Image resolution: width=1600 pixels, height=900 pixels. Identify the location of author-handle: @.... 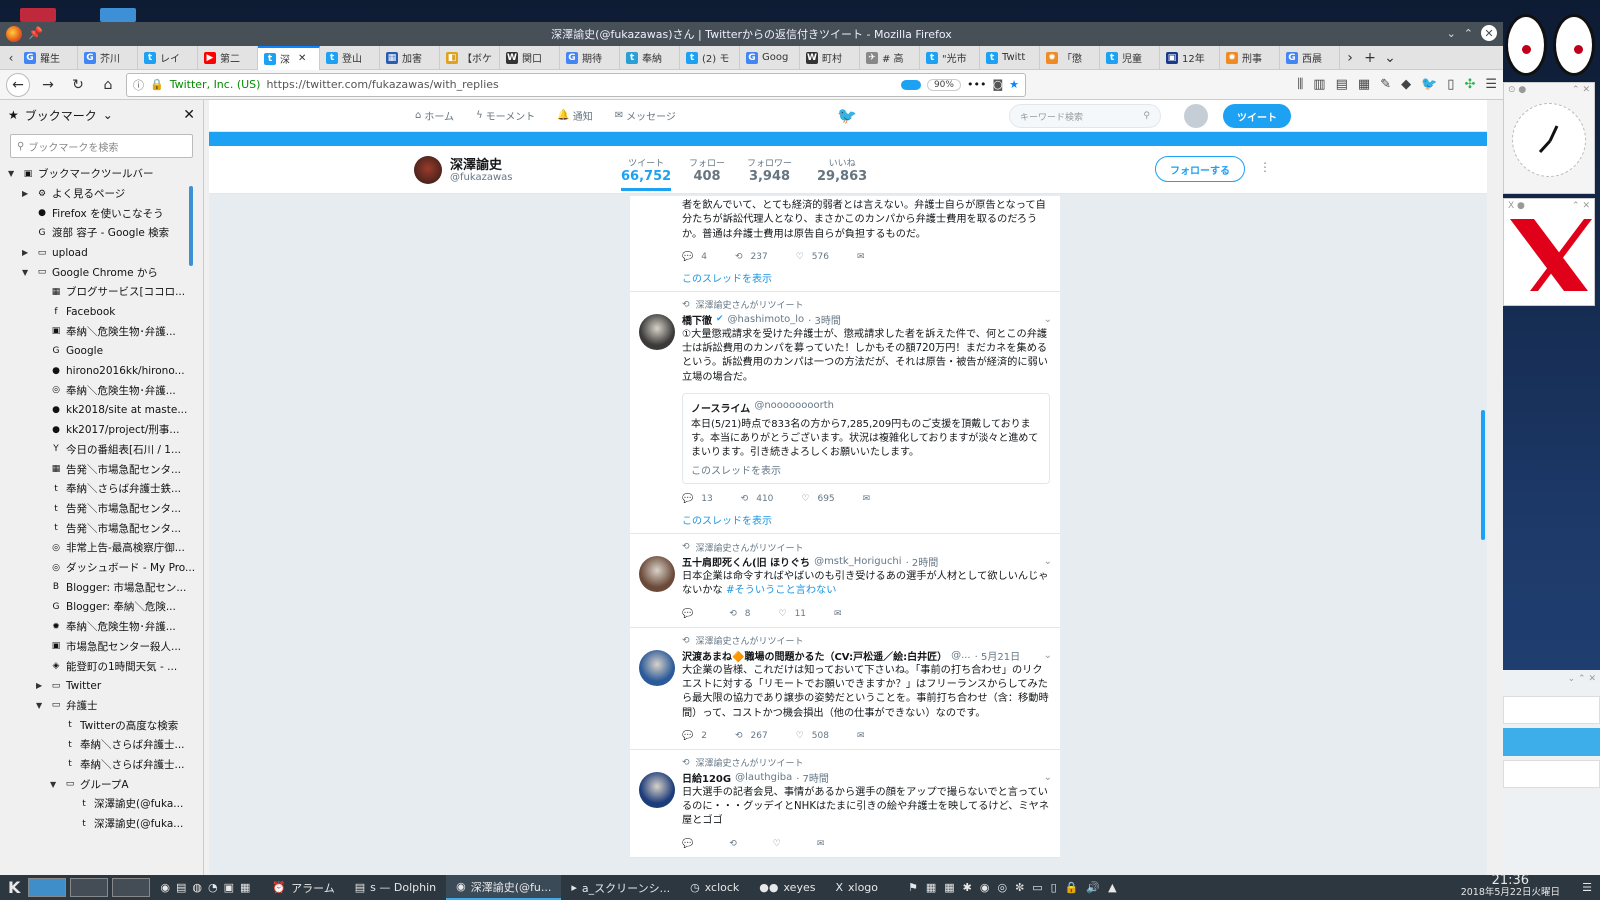
(961, 655).